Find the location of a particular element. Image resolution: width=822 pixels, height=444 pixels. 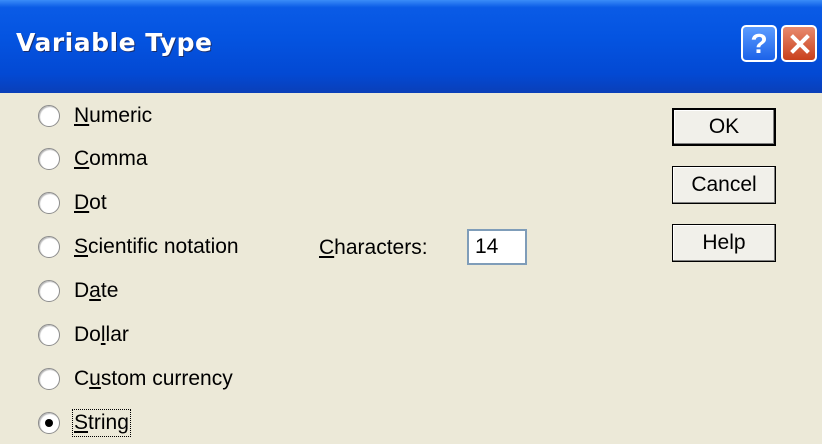

radio-numeric: Numeric is located at coordinates (95, 116).